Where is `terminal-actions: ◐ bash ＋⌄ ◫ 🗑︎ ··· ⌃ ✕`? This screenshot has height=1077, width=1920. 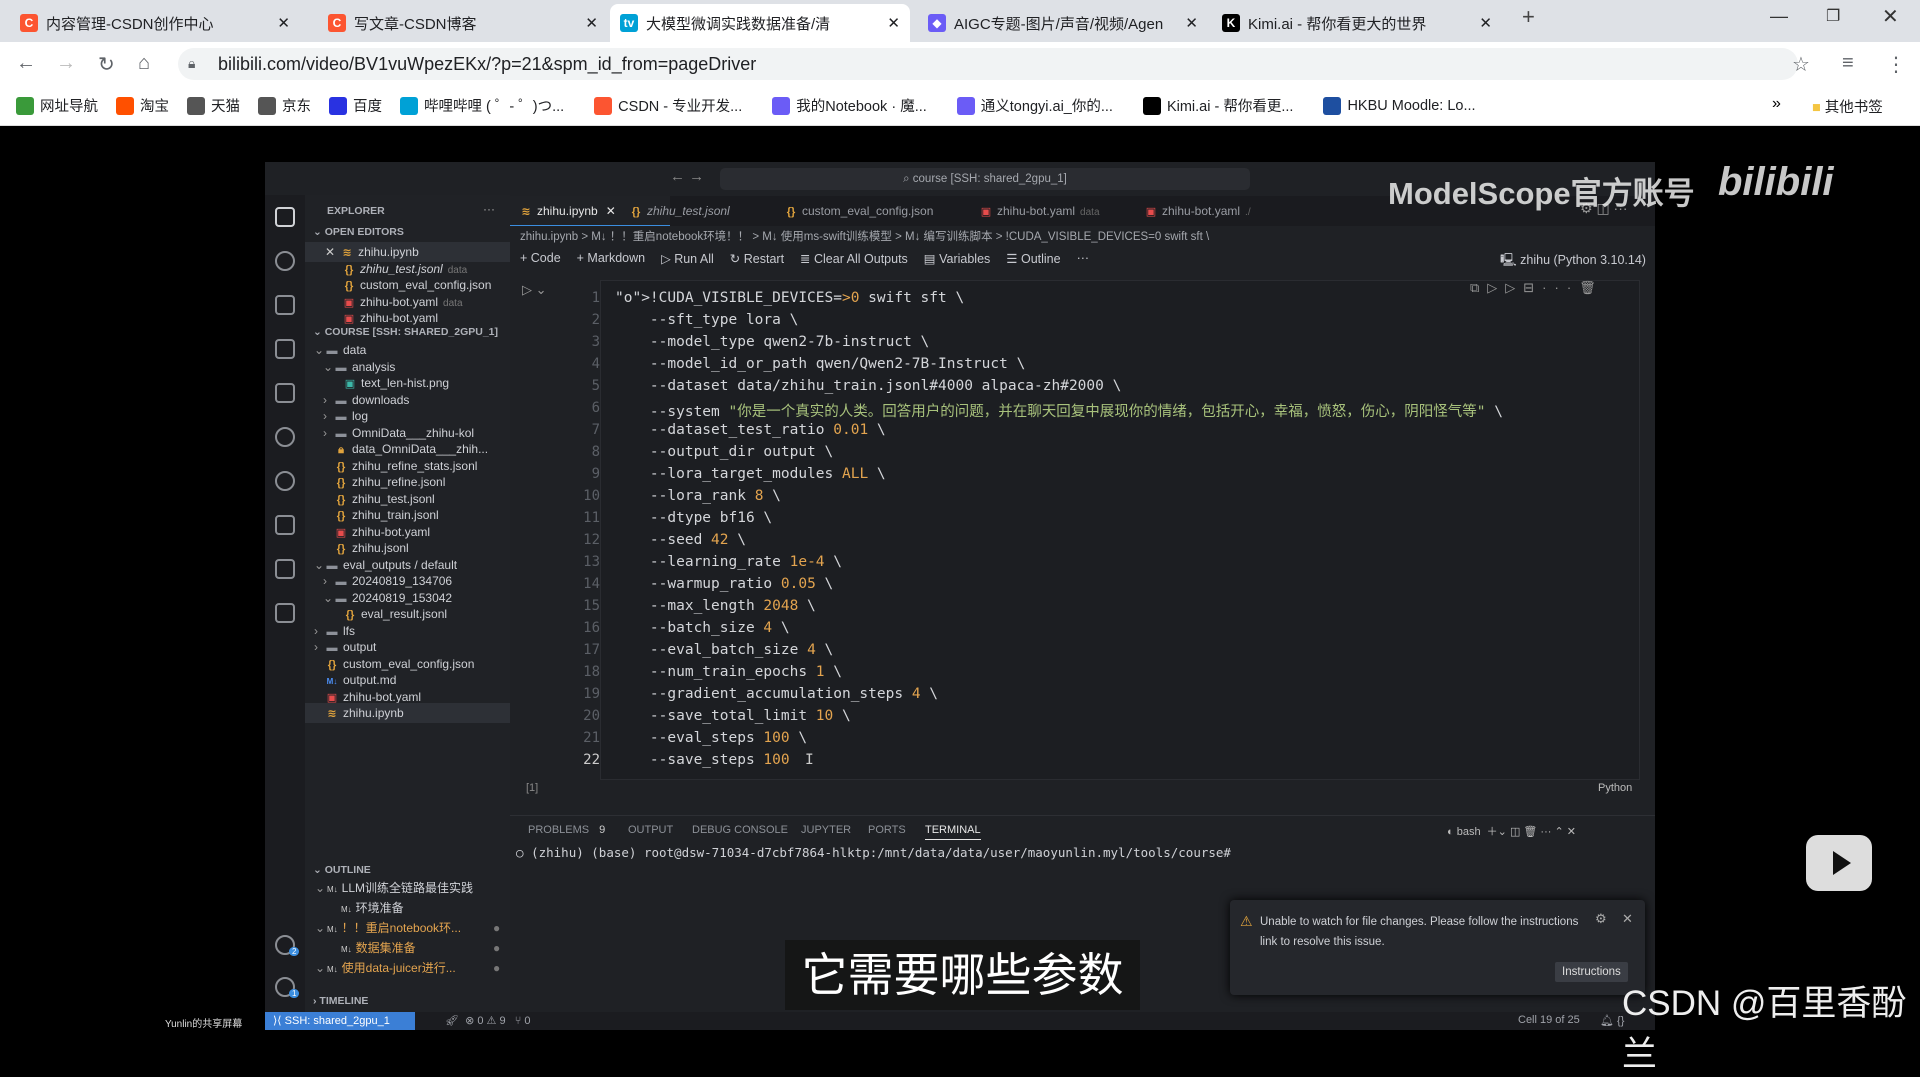 terminal-actions: ◐ bash ＋⌄ ◫ 🗑︎ ··· ⌃ ✕ is located at coordinates (1511, 831).